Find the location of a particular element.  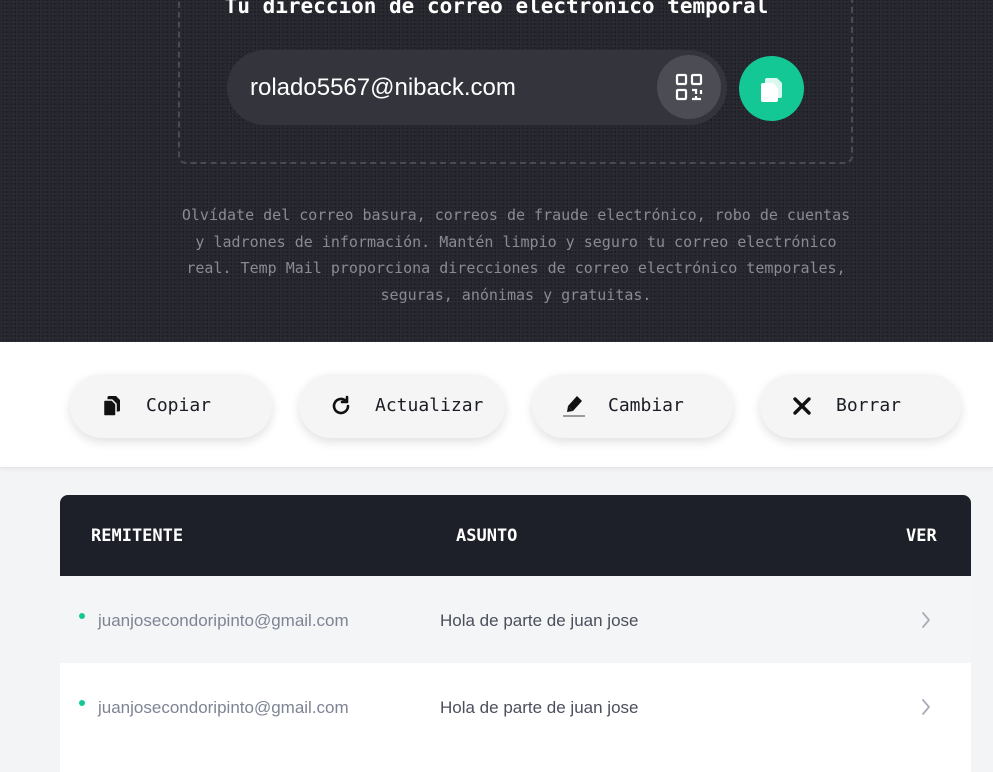

delete-button: Borrar is located at coordinates (860, 406).